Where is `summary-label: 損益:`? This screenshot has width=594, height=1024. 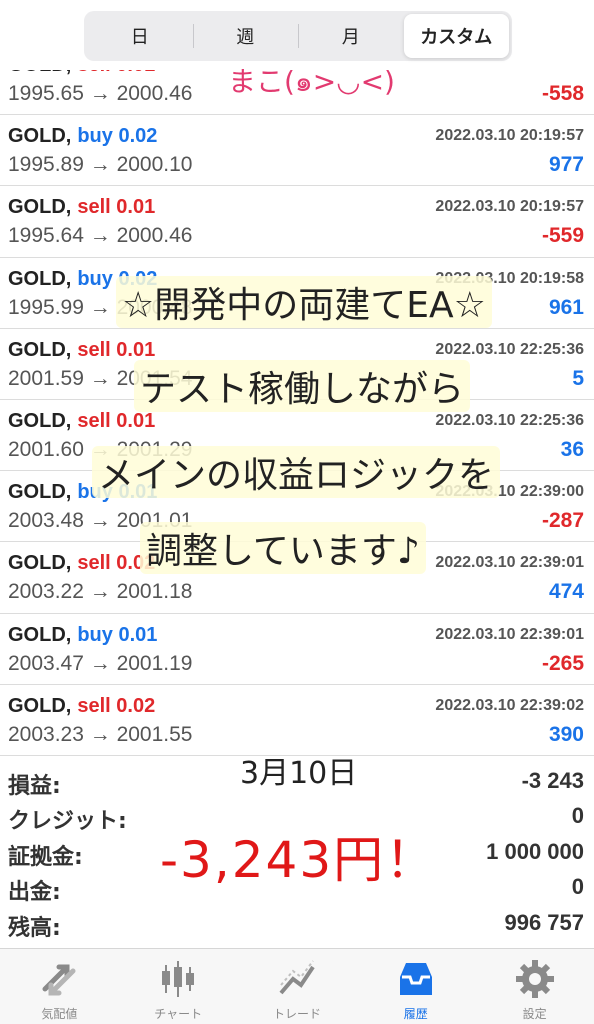
summary-label: 損益: is located at coordinates (34, 786).